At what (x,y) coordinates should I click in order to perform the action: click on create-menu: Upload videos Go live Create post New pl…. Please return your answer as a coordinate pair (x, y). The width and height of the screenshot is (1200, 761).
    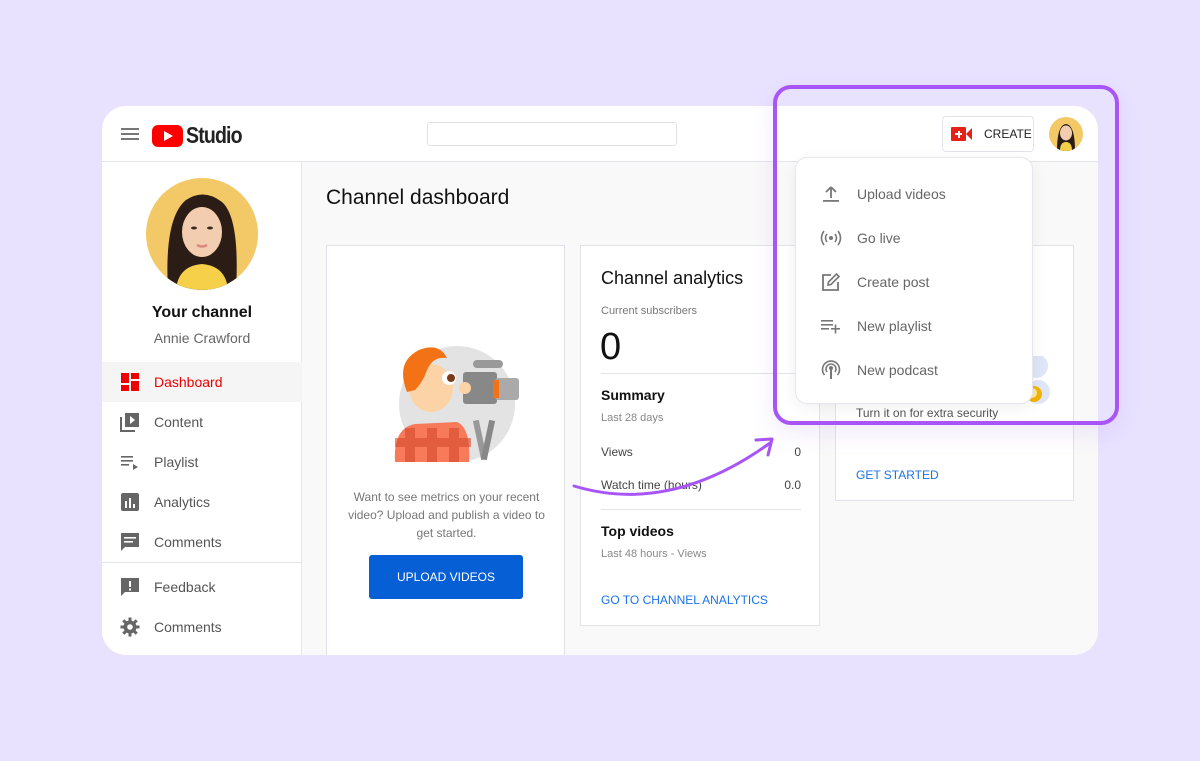
    Looking at the image, I should click on (914, 280).